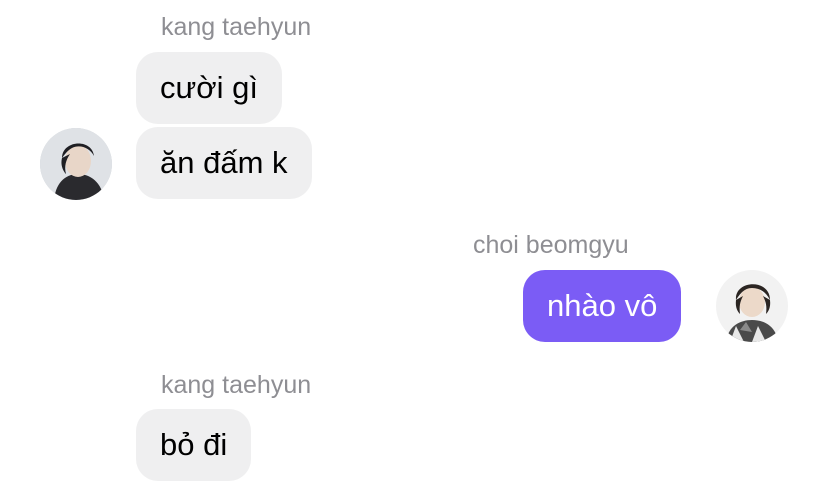 The height and width of the screenshot is (485, 828). Describe the element at coordinates (209, 88) in the screenshot. I see `message-bubble-incoming: cười gì` at that location.